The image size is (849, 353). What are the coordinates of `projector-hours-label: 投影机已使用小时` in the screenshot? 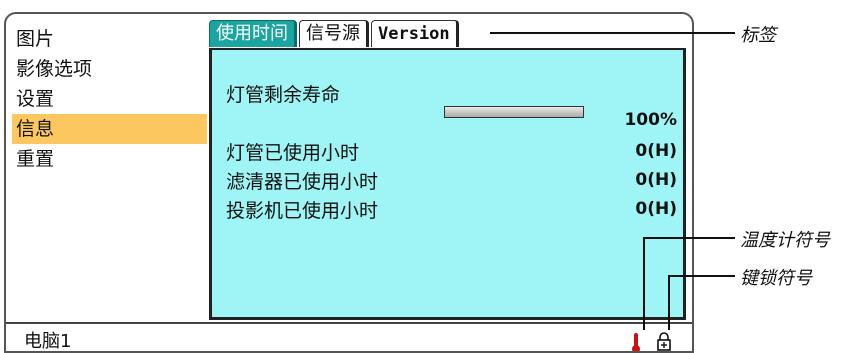 It's located at (302, 211).